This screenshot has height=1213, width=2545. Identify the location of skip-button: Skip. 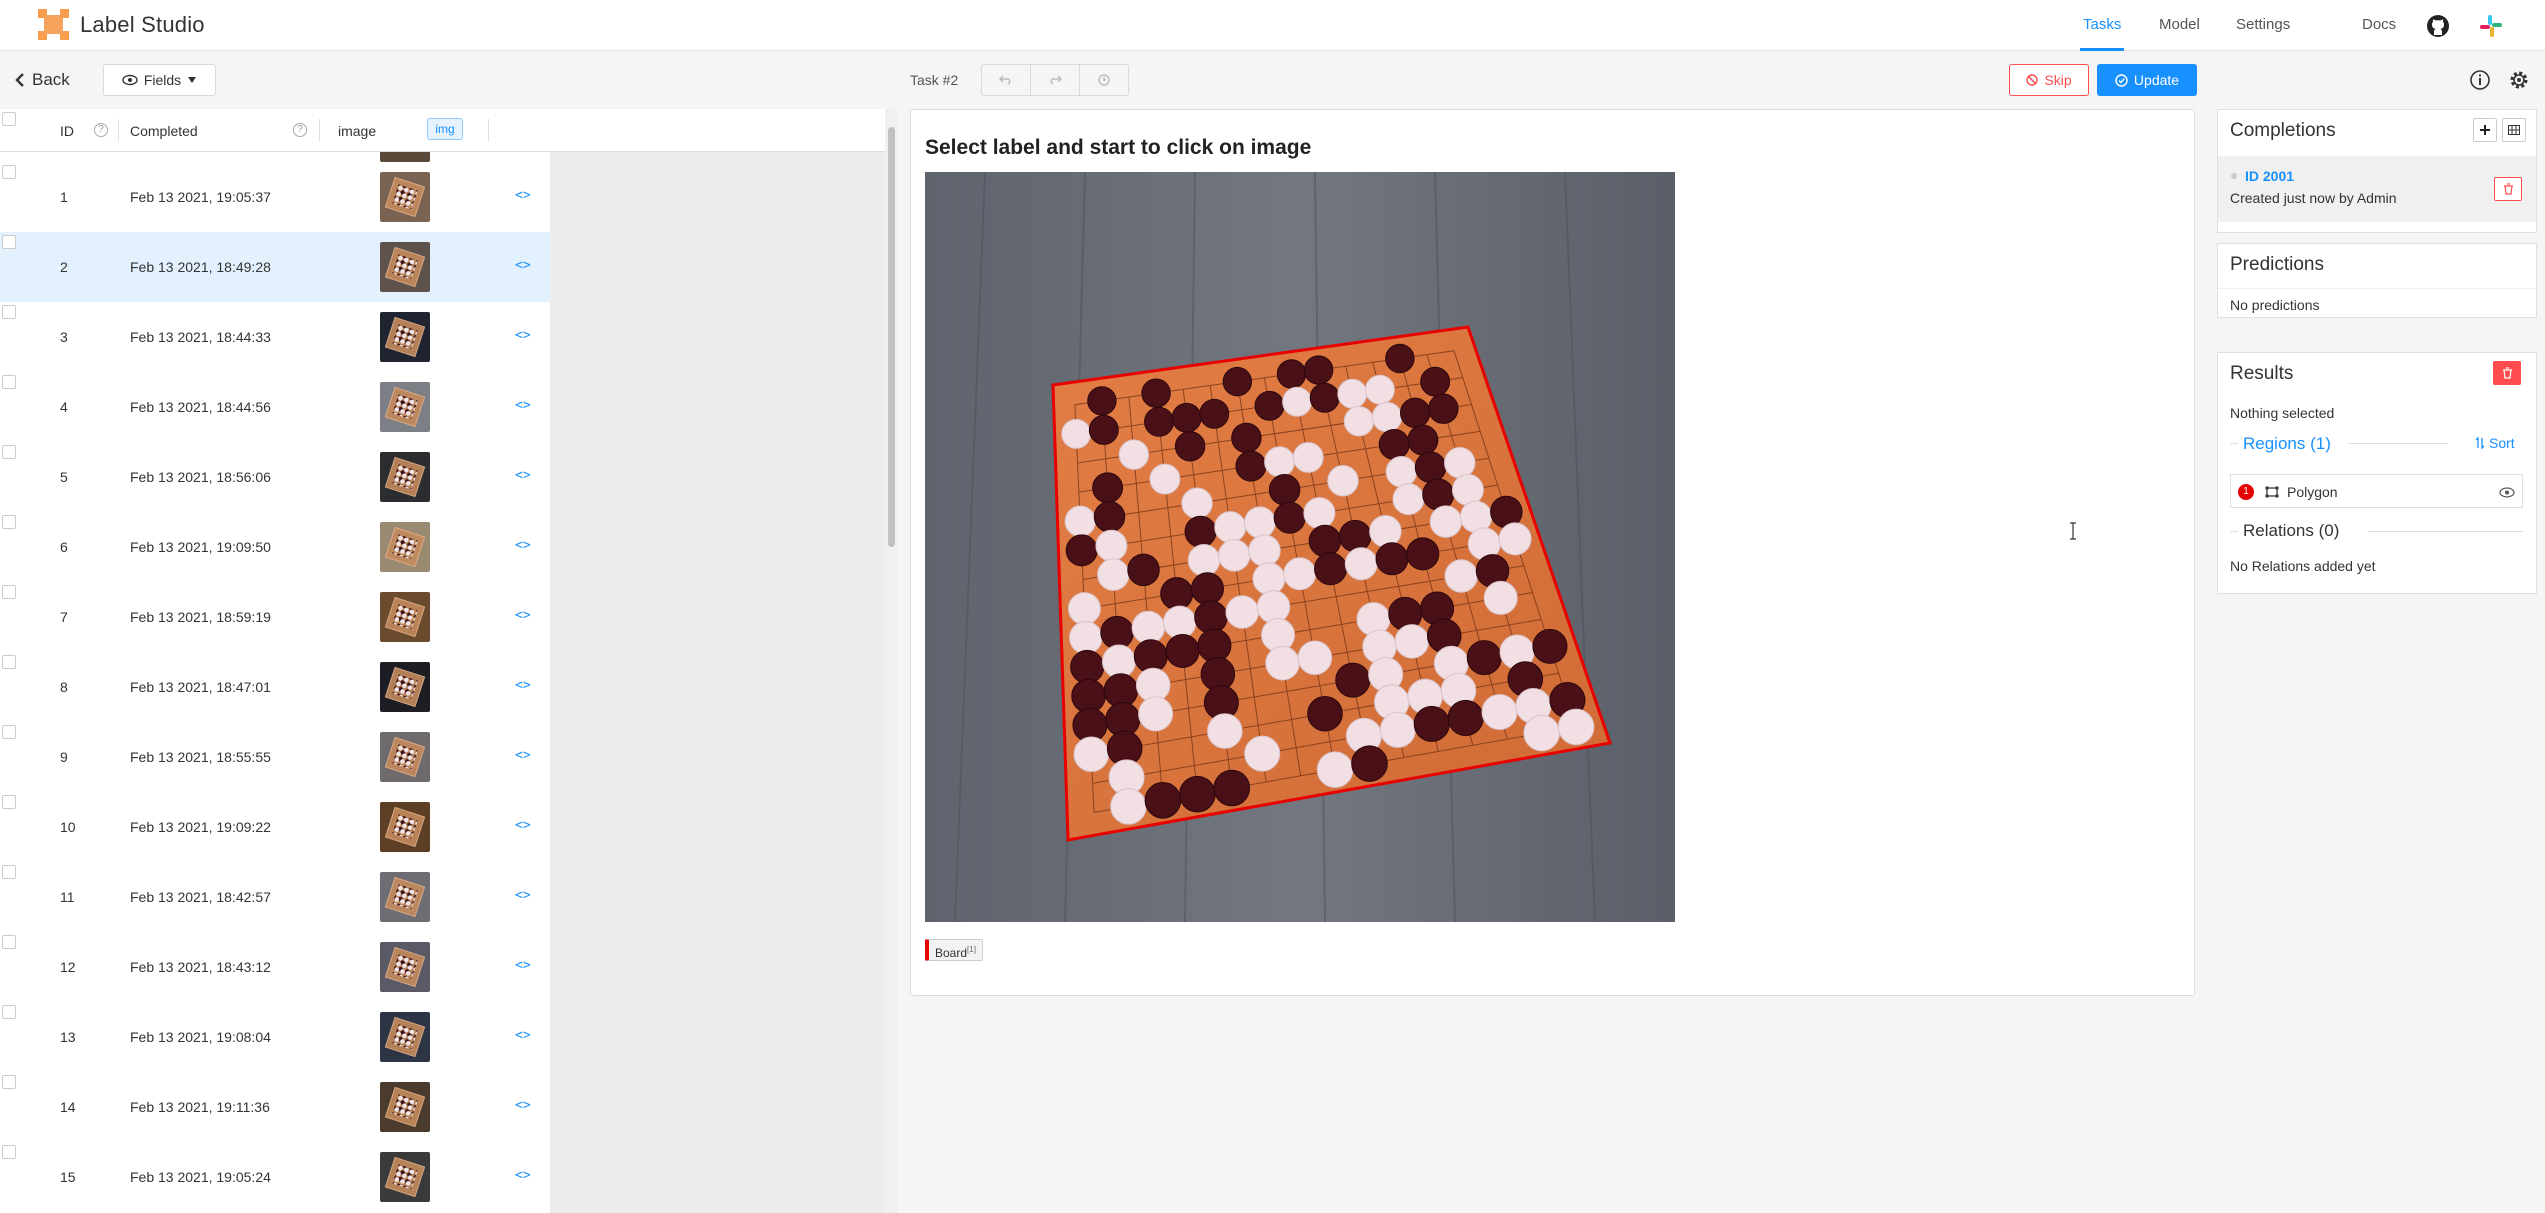
(2049, 80).